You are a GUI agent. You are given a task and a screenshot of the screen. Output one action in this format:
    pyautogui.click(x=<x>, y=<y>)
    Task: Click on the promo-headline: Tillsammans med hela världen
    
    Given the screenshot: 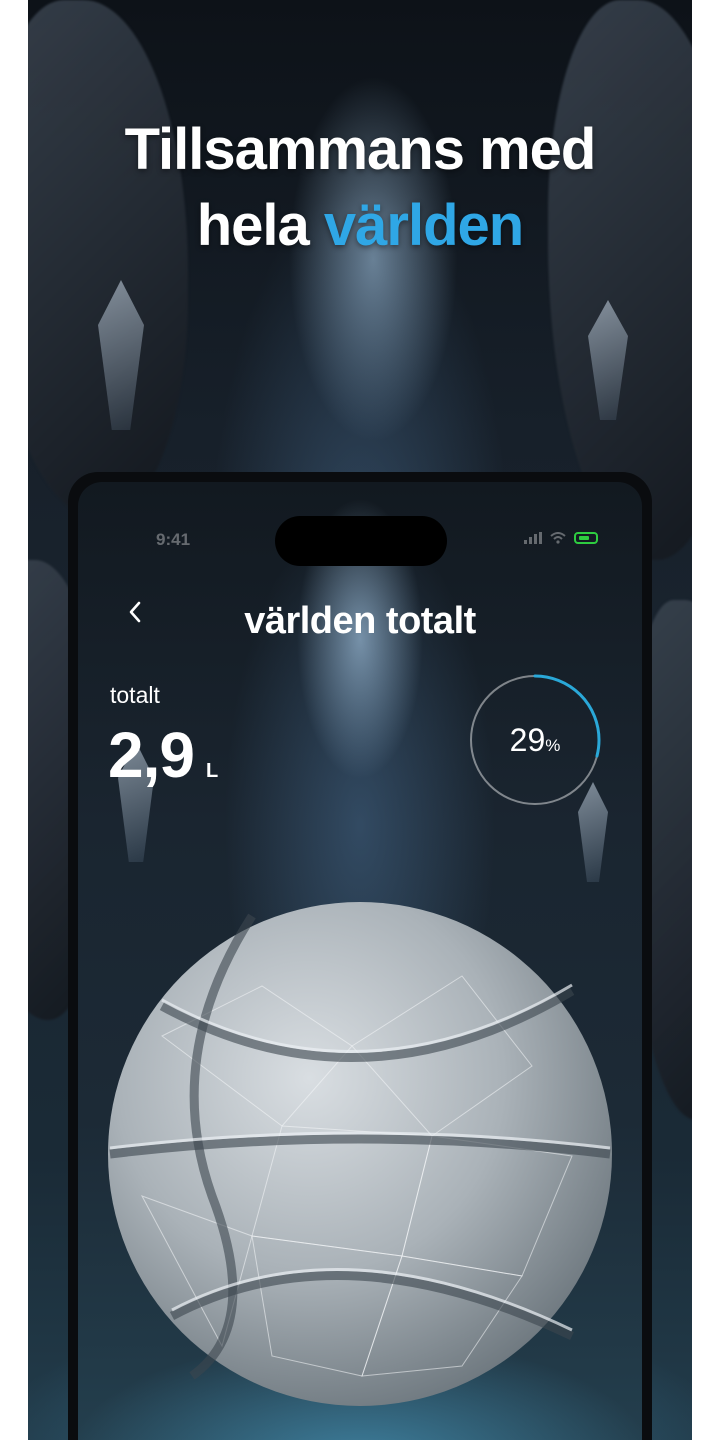 What is the action you would take?
    pyautogui.click(x=360, y=188)
    